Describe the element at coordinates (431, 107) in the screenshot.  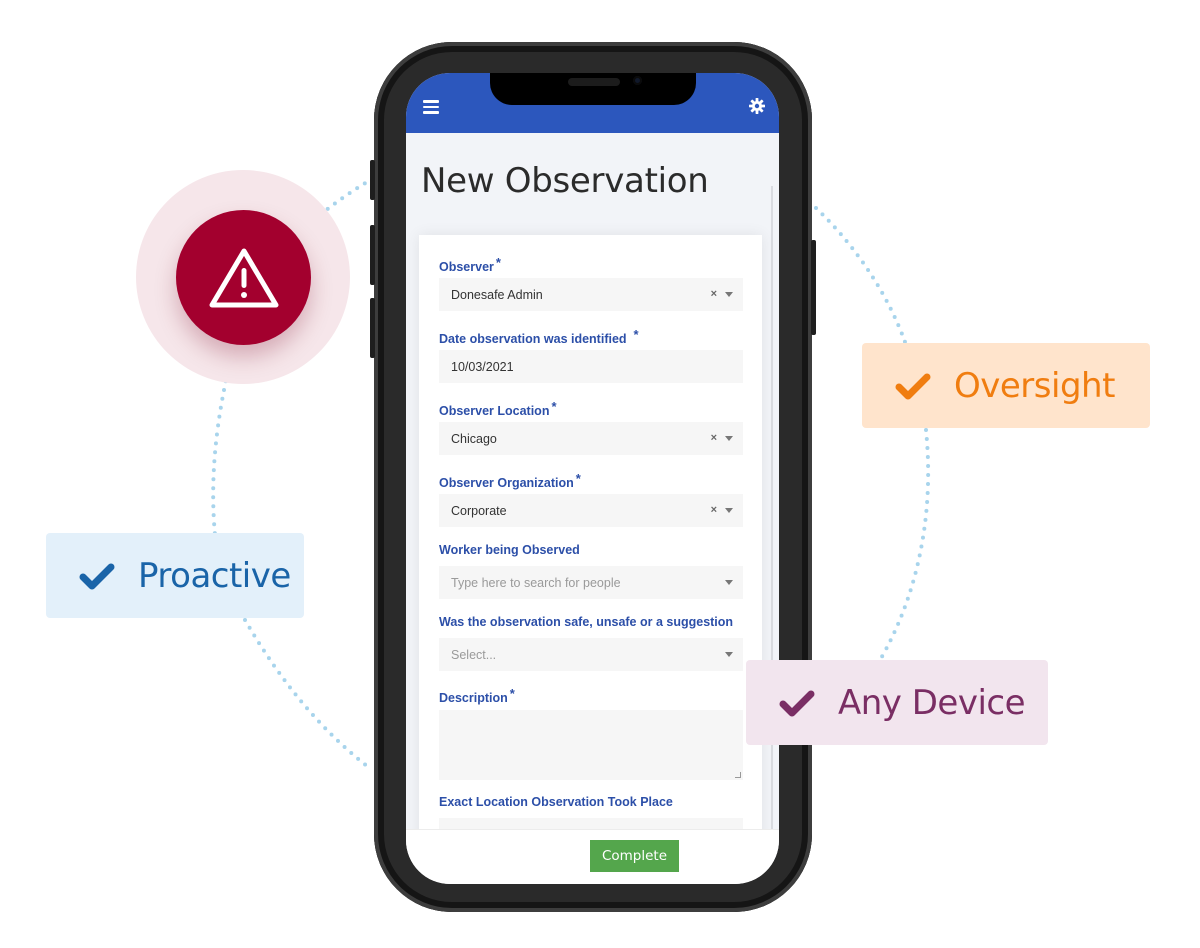
I see `hamburger-icon` at that location.